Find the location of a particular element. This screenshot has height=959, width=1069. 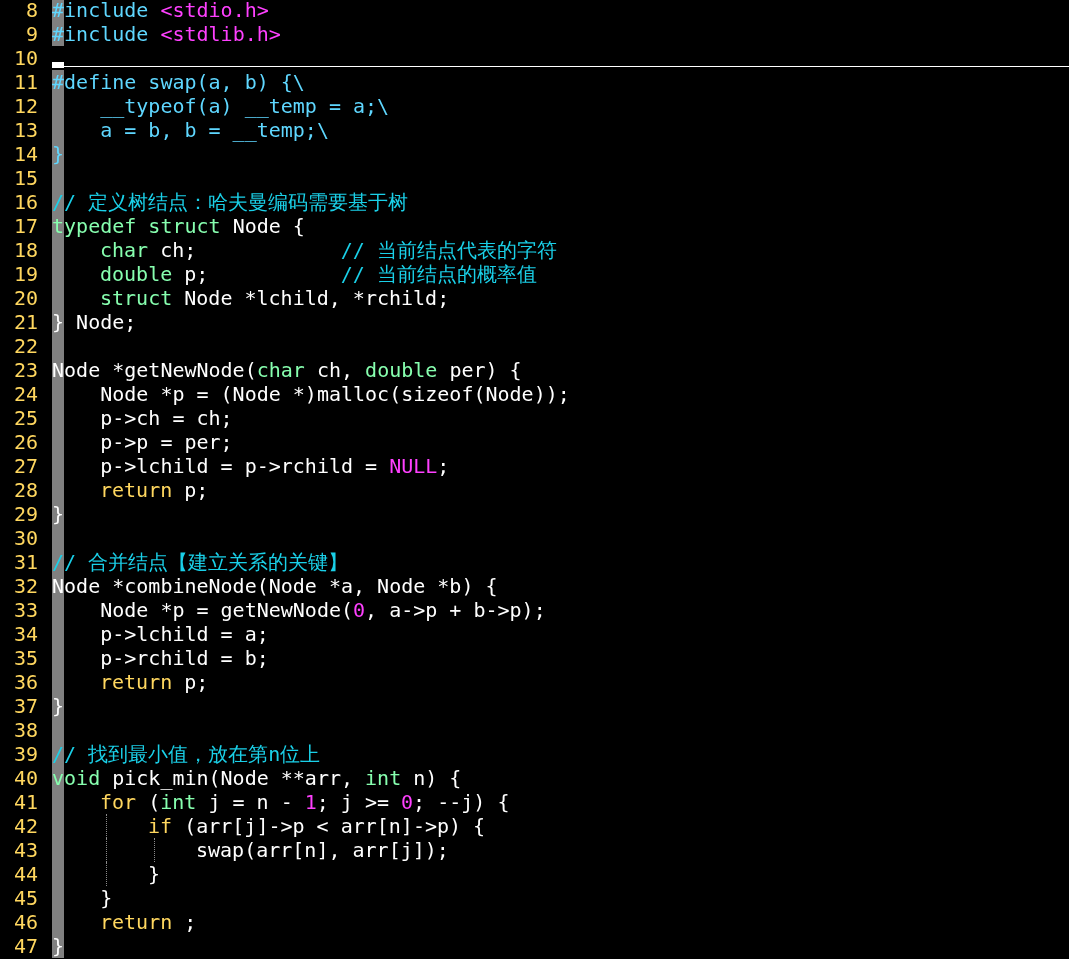

line-number: 15 is located at coordinates (25, 178).